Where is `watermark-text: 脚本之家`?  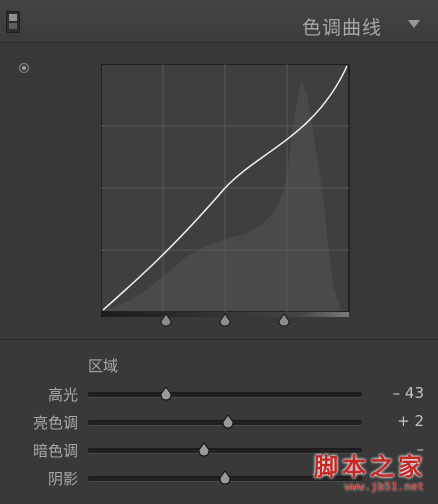
watermark-text: 脚本之家 is located at coordinates (370, 466).